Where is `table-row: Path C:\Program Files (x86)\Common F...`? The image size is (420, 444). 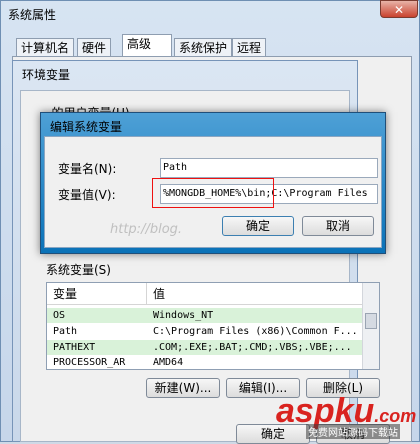
table-row: Path C:\Program Files (x86)\Common F... is located at coordinates (205, 331).